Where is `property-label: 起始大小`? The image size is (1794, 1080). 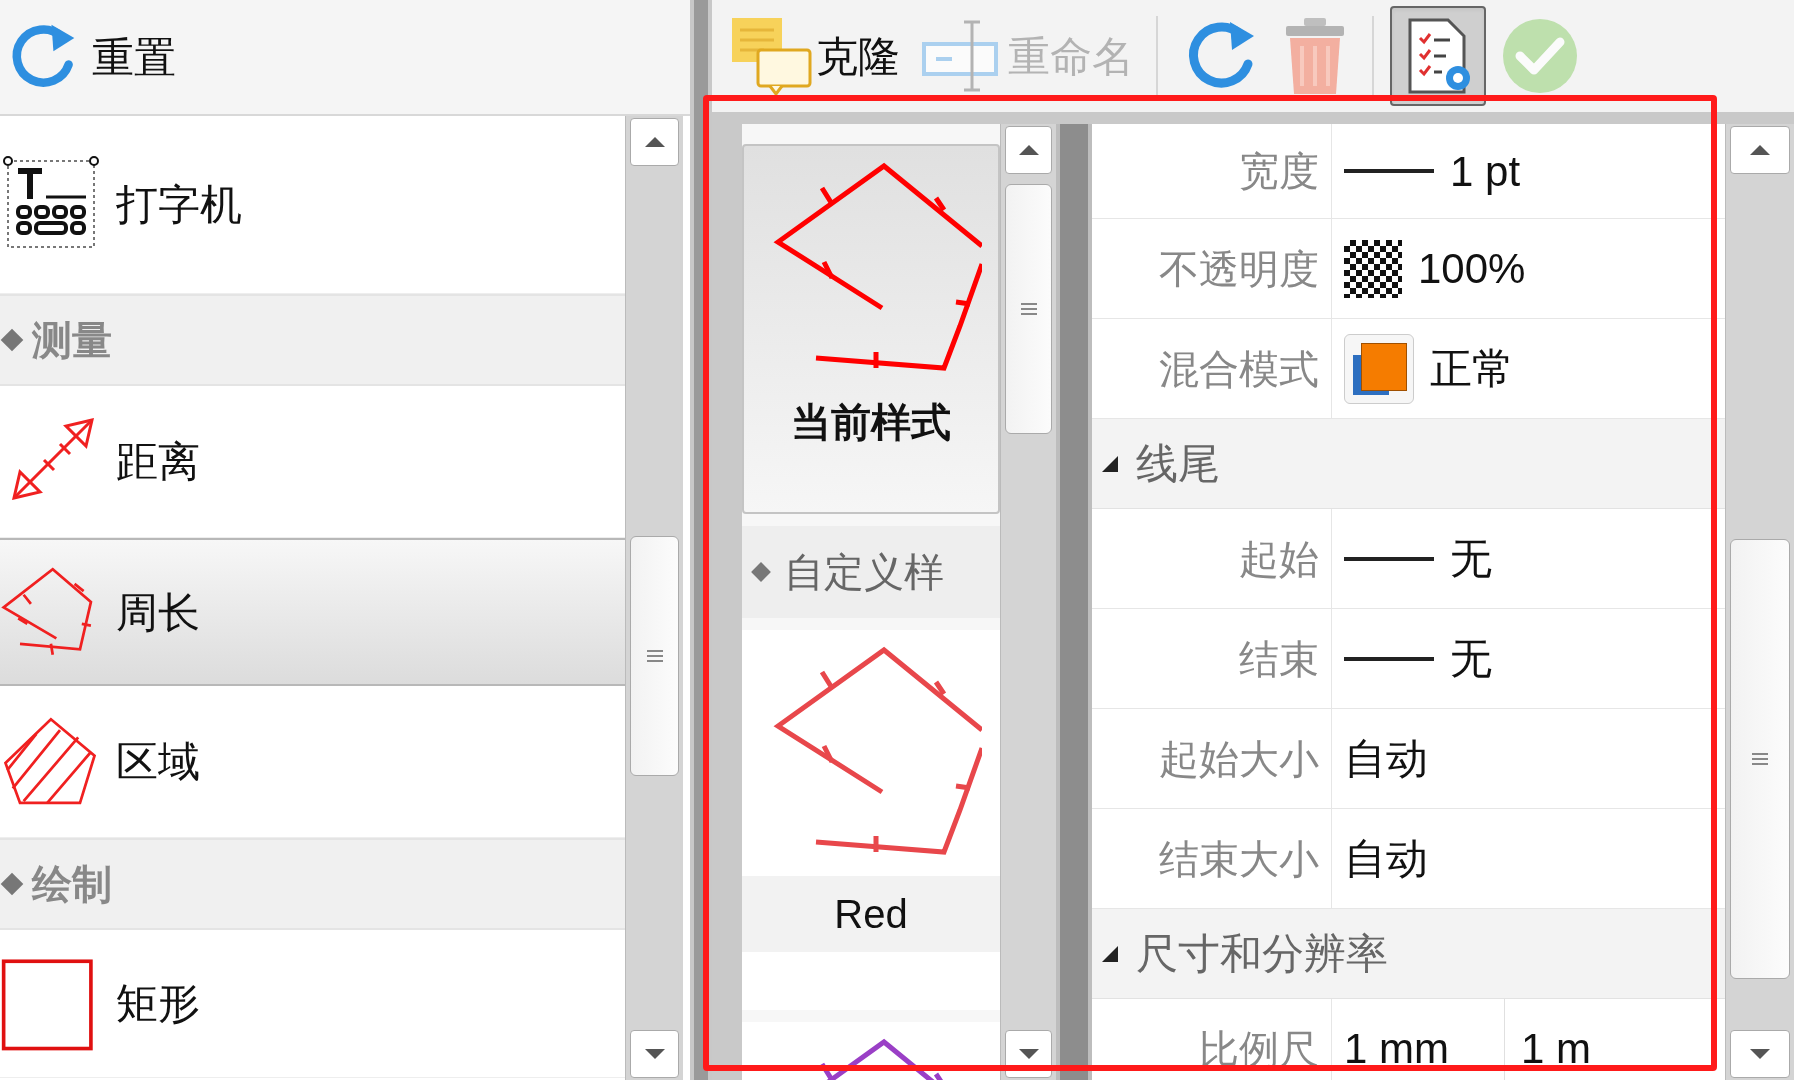 property-label: 起始大小 is located at coordinates (1212, 758).